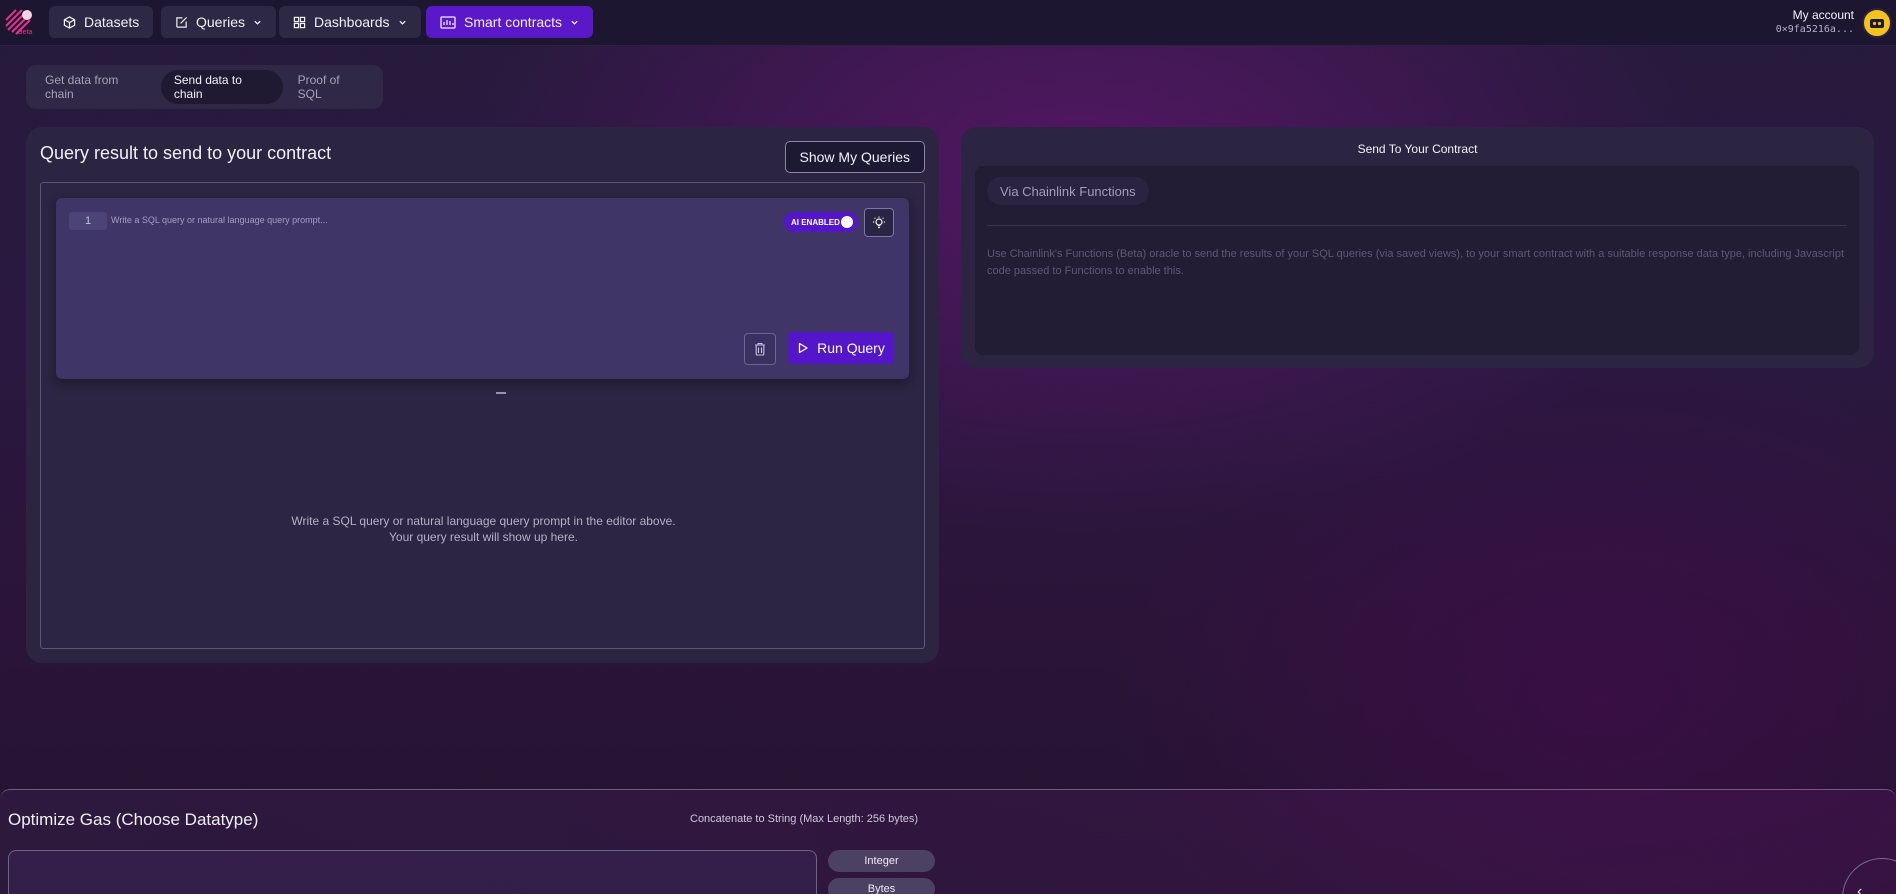 This screenshot has width=1896, height=894. Describe the element at coordinates (881, 861) in the screenshot. I see `datatype-integer-button: Integer` at that location.